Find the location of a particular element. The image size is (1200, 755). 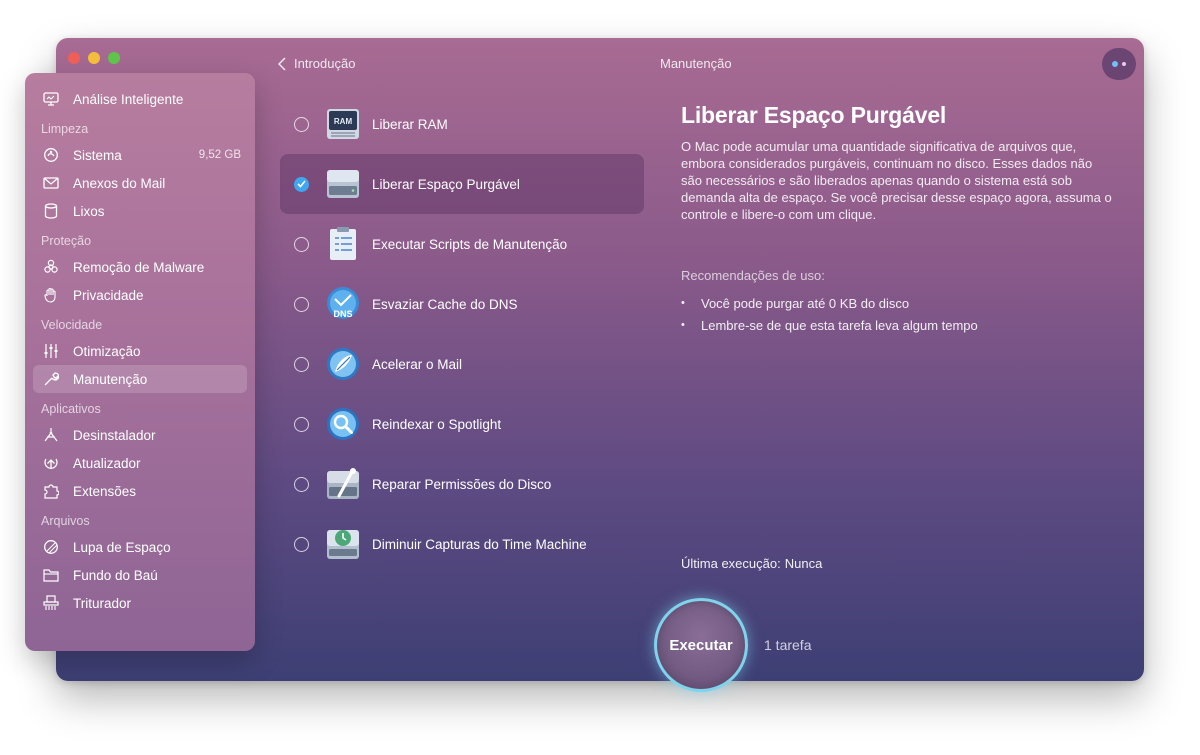

ram-icon-text: RAM is located at coordinates (343, 121).